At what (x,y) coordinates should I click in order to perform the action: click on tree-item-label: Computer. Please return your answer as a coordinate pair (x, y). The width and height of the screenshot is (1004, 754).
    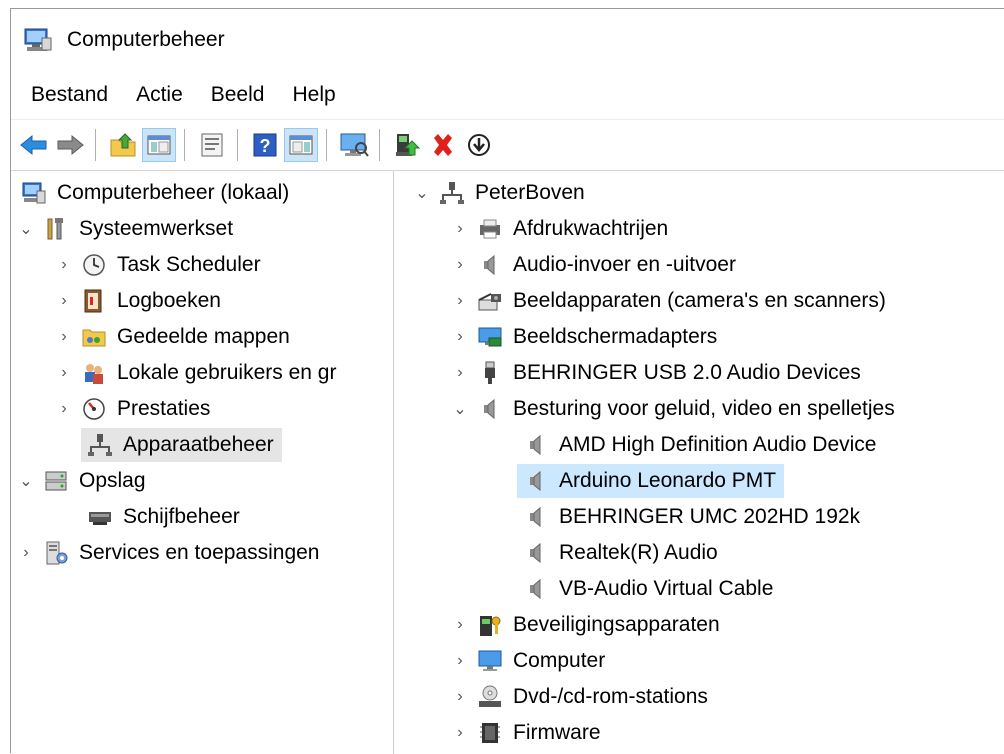
    Looking at the image, I should click on (559, 660).